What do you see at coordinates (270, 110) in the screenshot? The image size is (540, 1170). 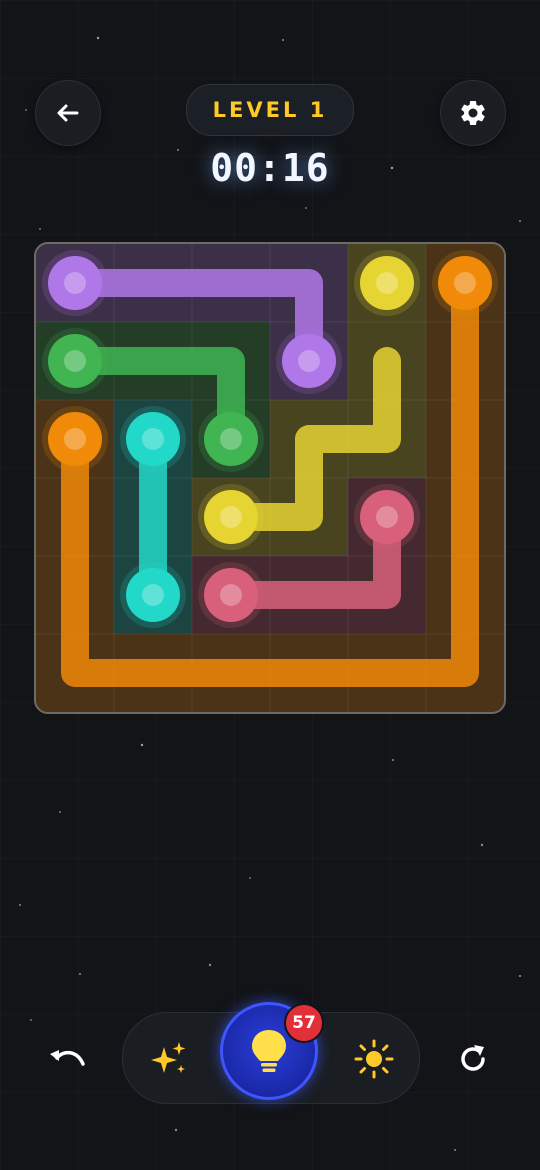 I see `level-indicator: LEVEL 1` at bounding box center [270, 110].